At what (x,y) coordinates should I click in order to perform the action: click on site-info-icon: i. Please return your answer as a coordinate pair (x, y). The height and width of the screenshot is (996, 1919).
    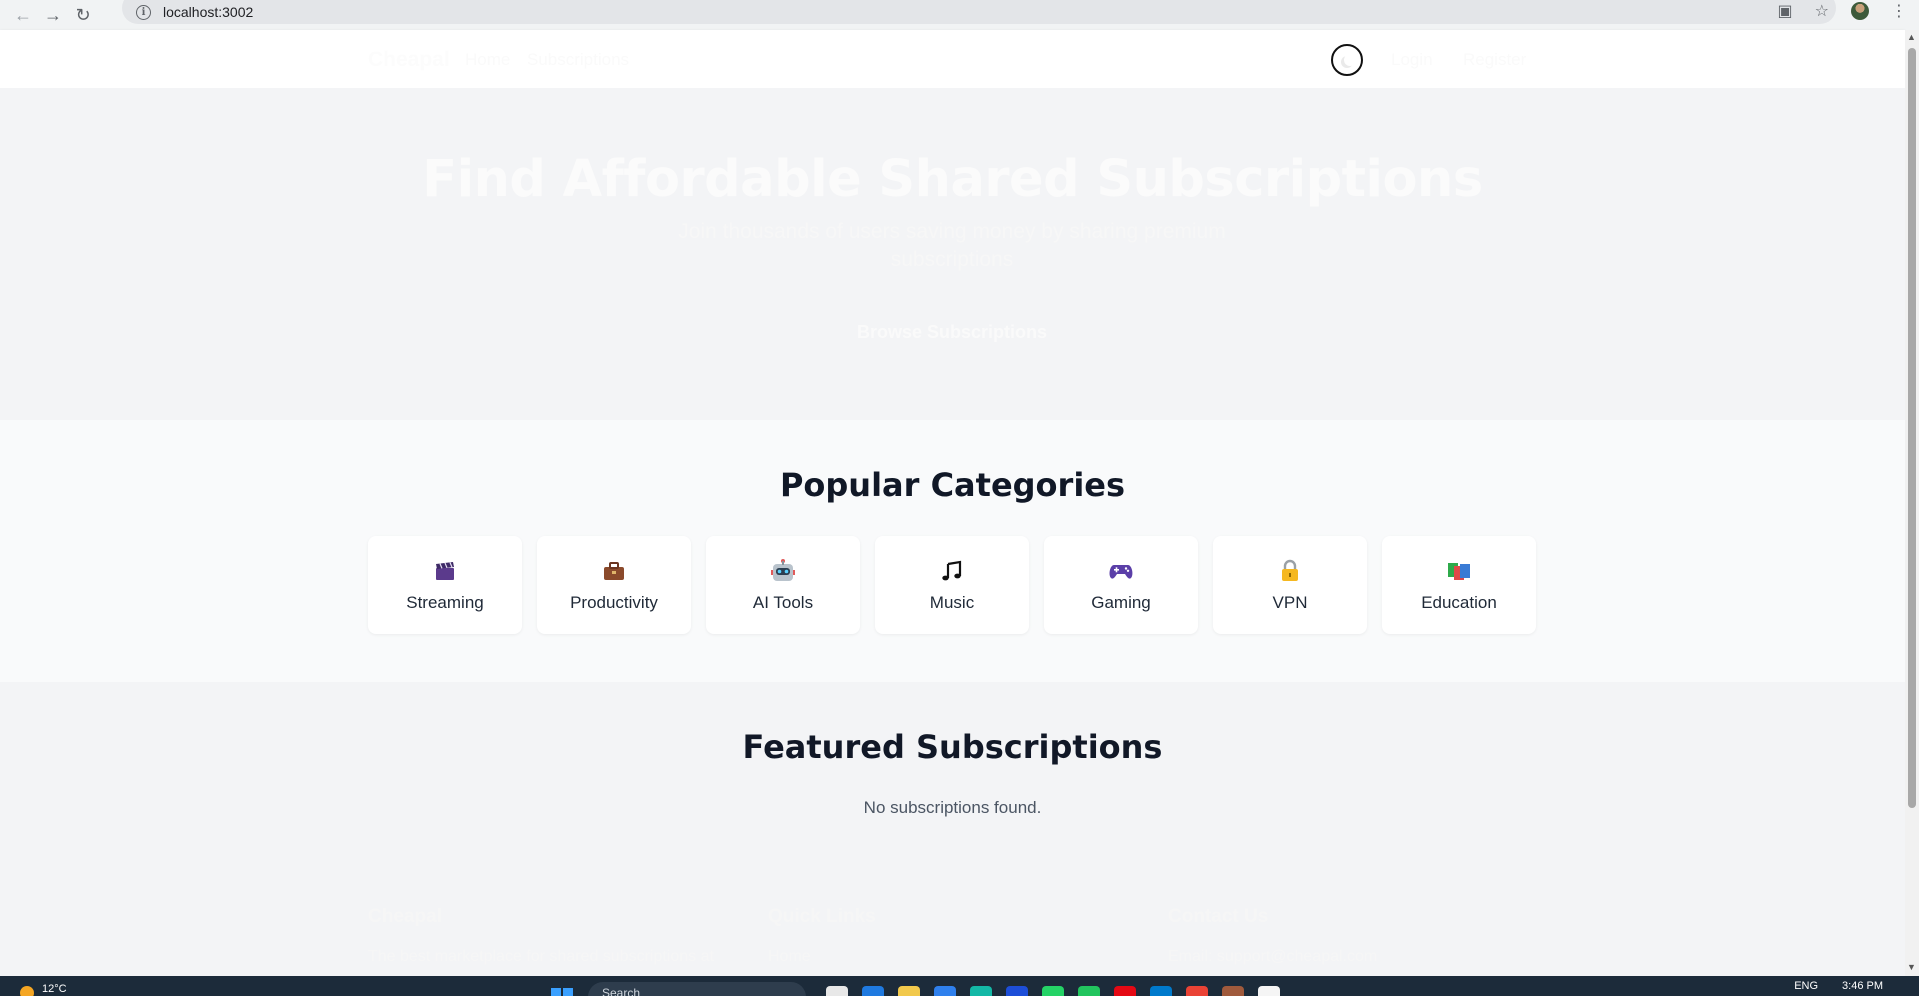
    Looking at the image, I should click on (143, 12).